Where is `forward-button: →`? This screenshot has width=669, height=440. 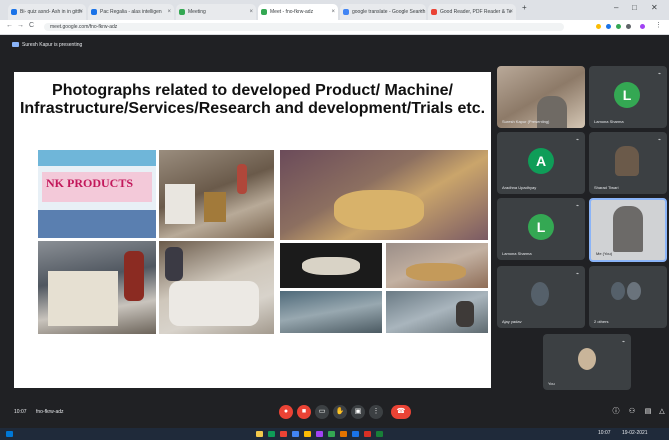
forward-button: → is located at coordinates (20, 25).